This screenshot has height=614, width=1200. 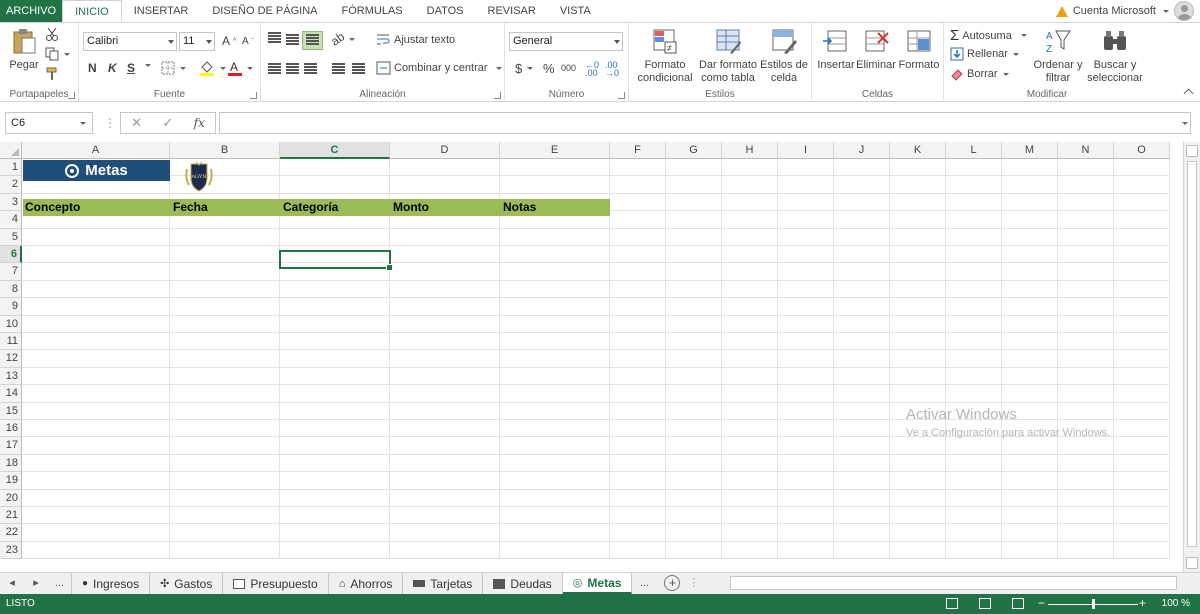 What do you see at coordinates (1030, 150) in the screenshot?
I see `column-header-m: M` at bounding box center [1030, 150].